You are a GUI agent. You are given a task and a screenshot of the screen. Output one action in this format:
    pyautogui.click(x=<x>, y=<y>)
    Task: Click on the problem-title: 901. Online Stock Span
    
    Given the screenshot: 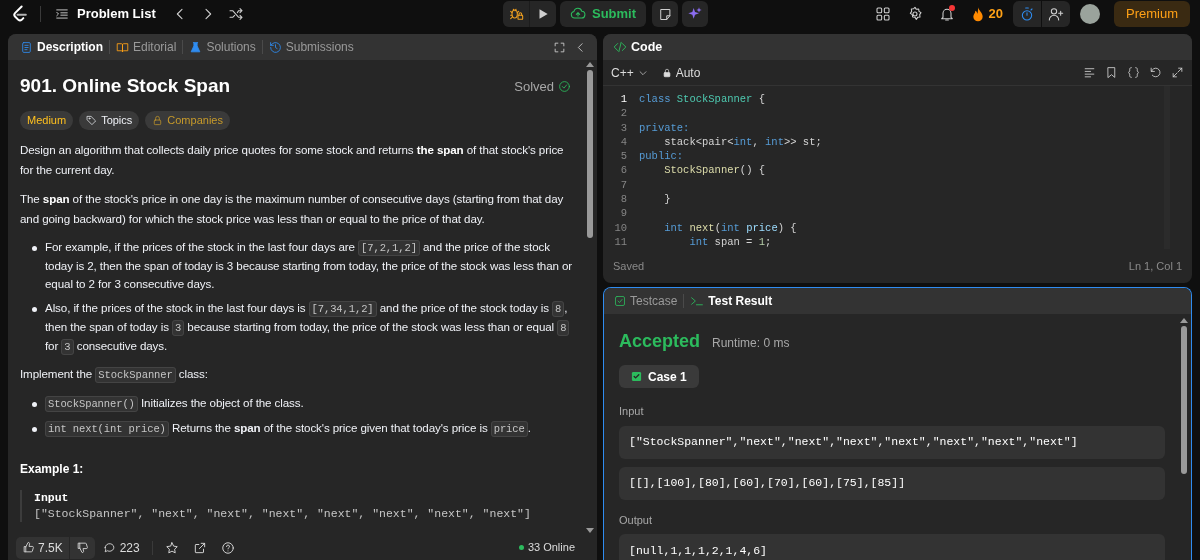 What is the action you would take?
    pyautogui.click(x=125, y=86)
    